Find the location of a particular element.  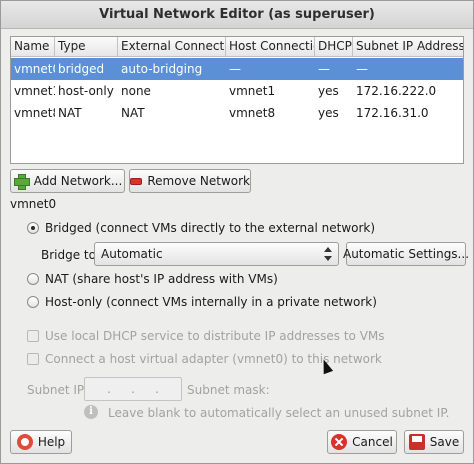

table-row: vmnet8 NAT NAT vmnet8 yes 172.16.31.0 is located at coordinates (237, 113).